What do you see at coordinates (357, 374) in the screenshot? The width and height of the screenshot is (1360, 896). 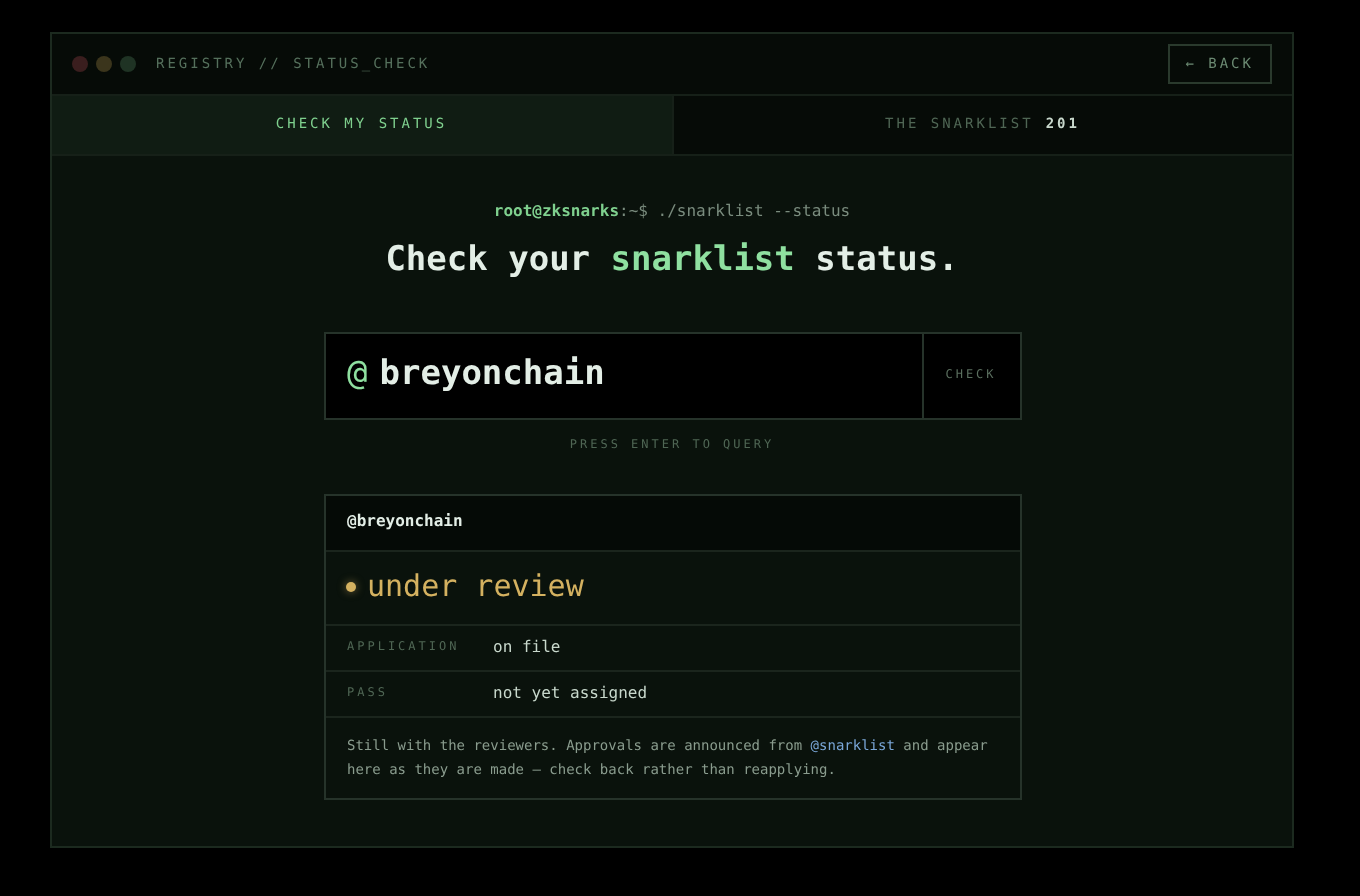 I see `at-prefix: @` at bounding box center [357, 374].